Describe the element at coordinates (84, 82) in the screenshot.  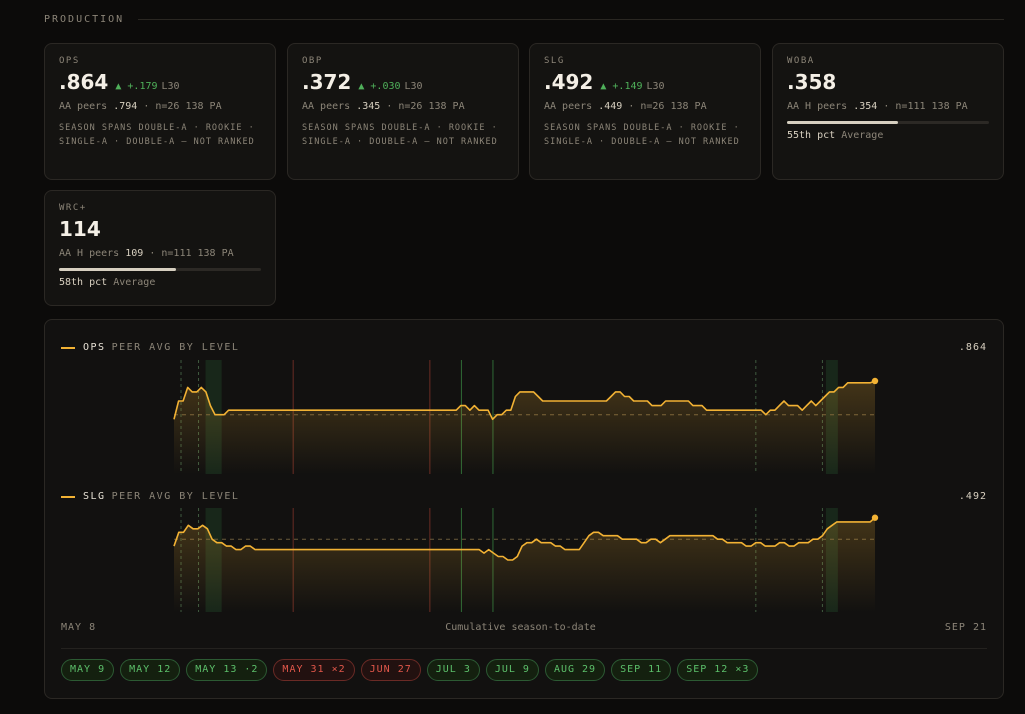
I see `stat-value: .864` at that location.